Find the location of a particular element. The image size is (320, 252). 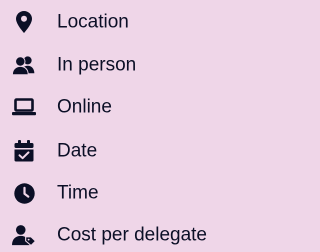

laptop-icon is located at coordinates (24, 107).